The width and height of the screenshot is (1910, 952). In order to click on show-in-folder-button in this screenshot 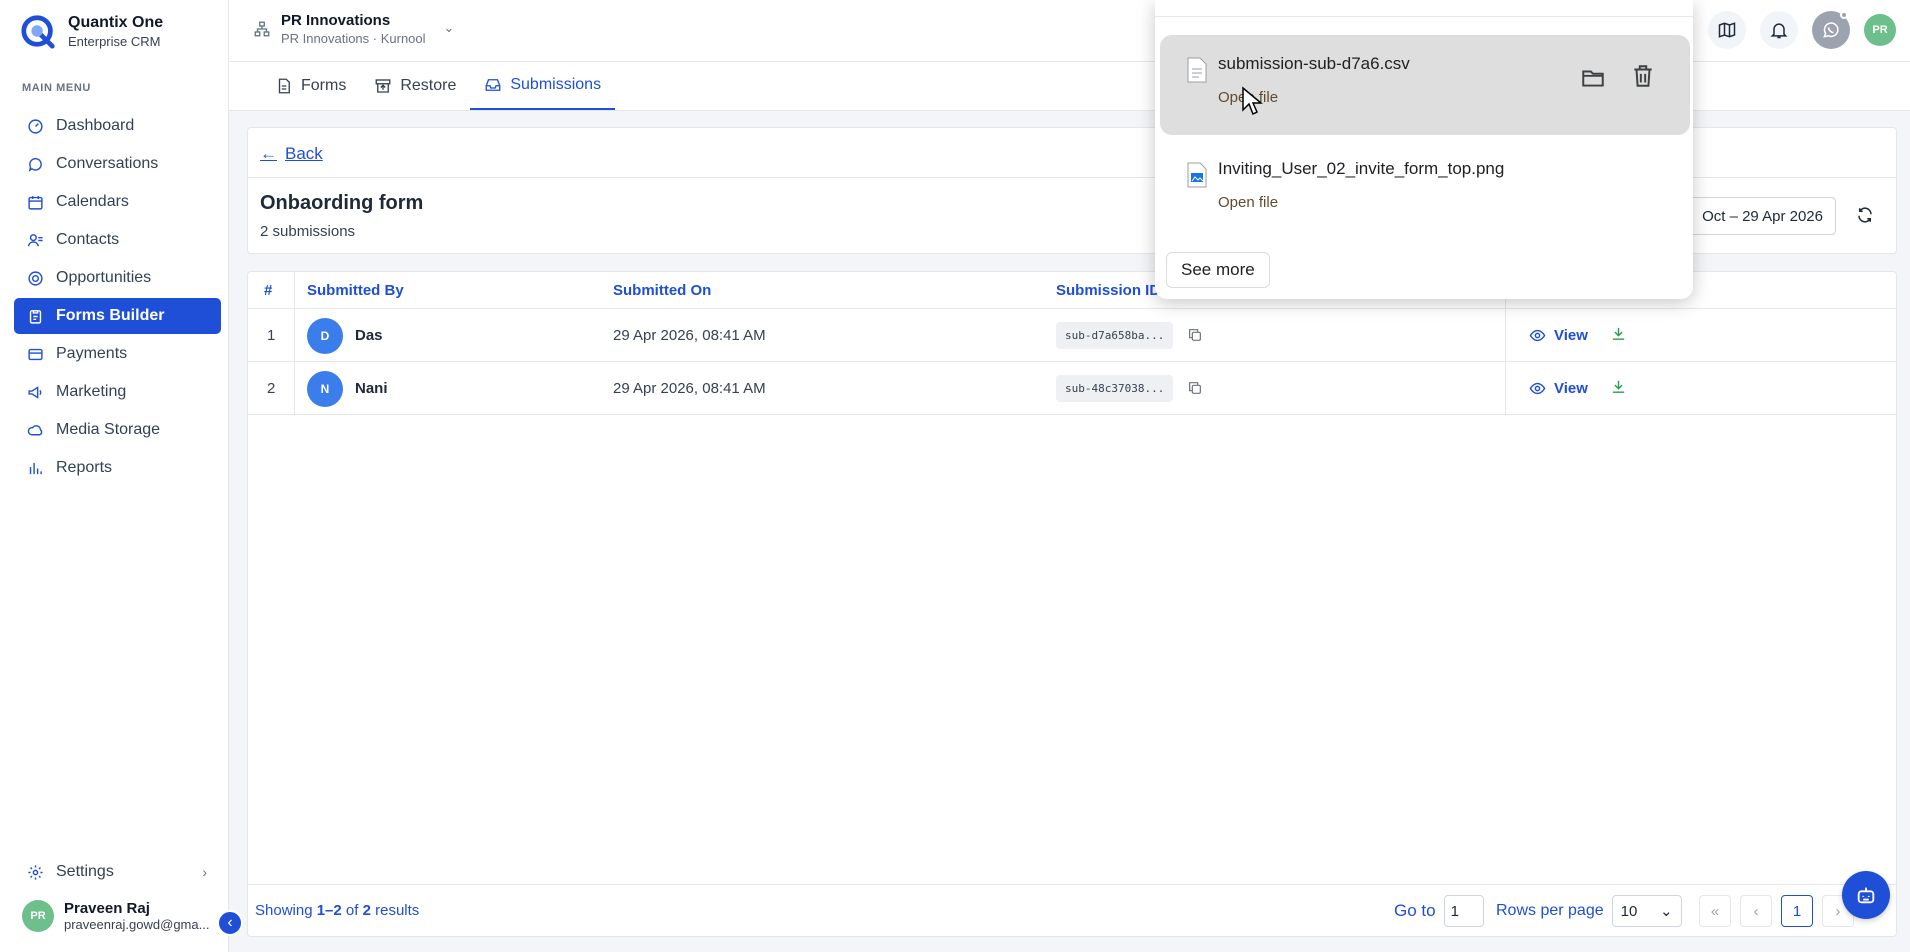, I will do `click(1594, 78)`.